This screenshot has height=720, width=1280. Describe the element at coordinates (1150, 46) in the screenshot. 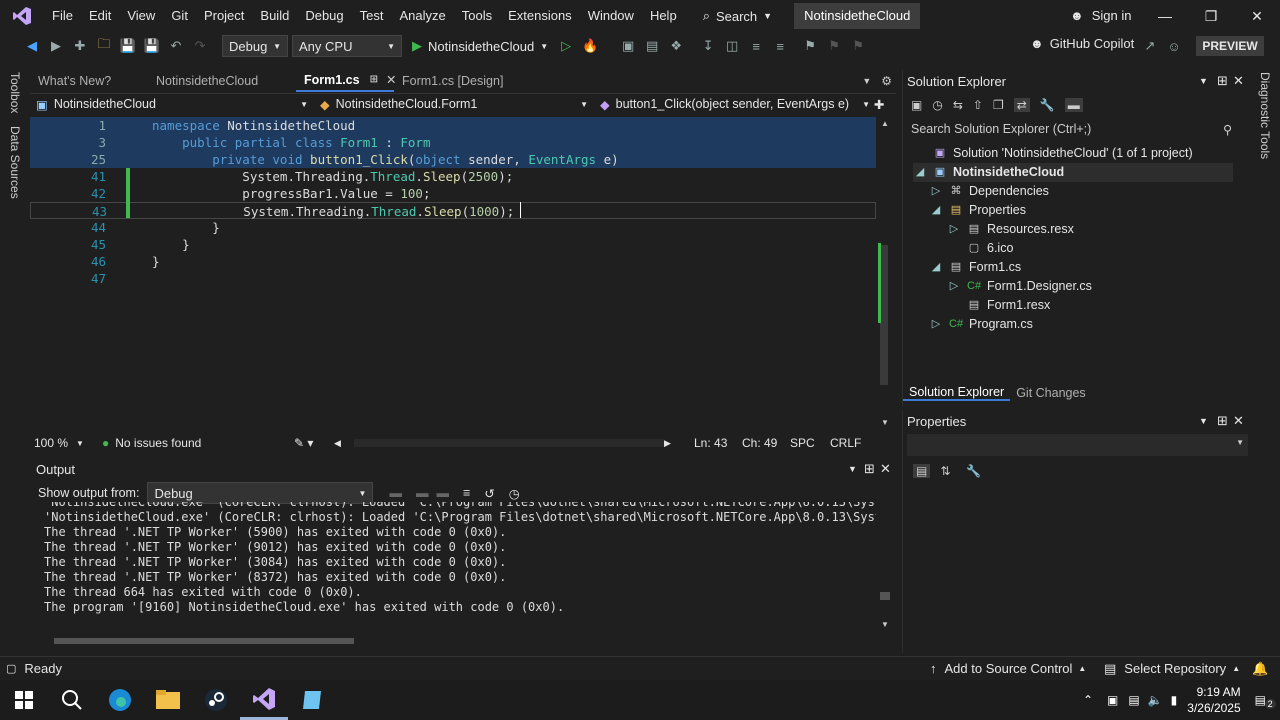

I see `live-share-icon: ↗` at that location.